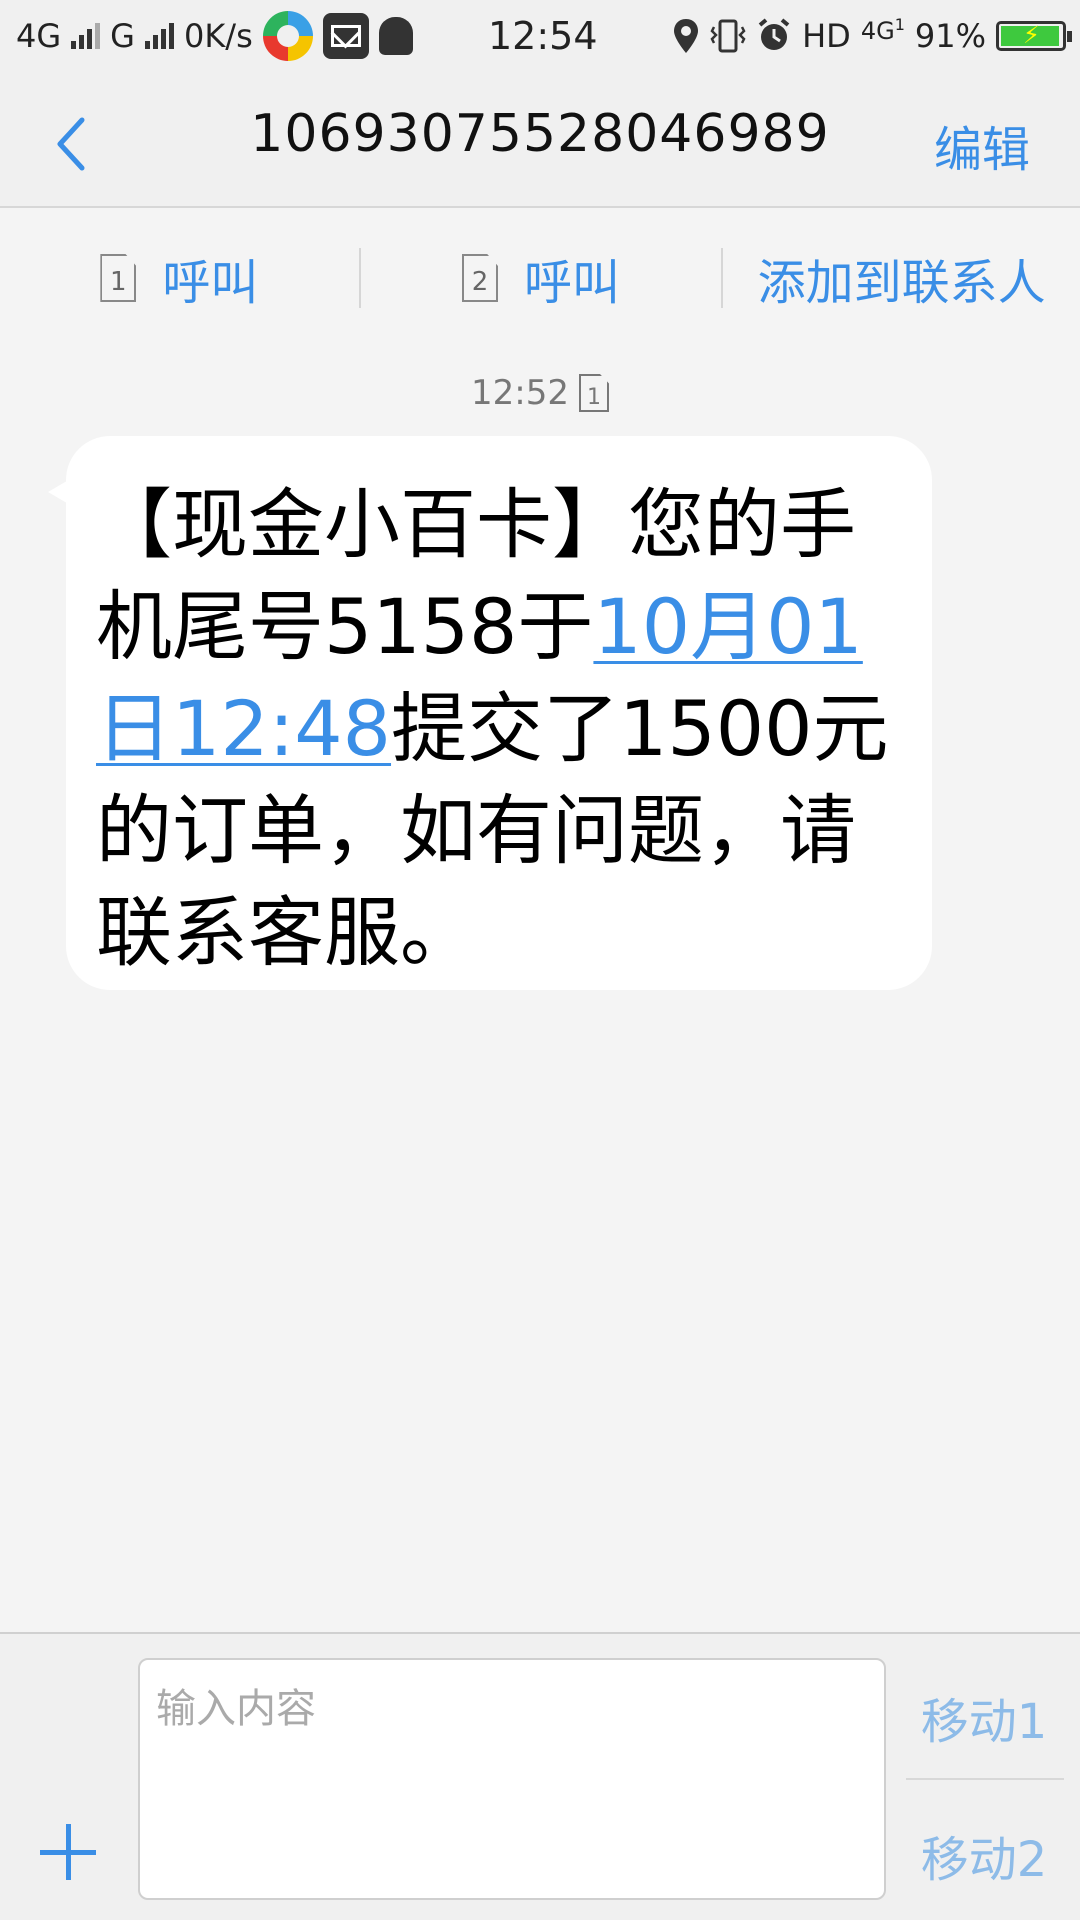 The height and width of the screenshot is (1920, 1080). I want to click on send-sim1-button: 移动1, so click(984, 1717).